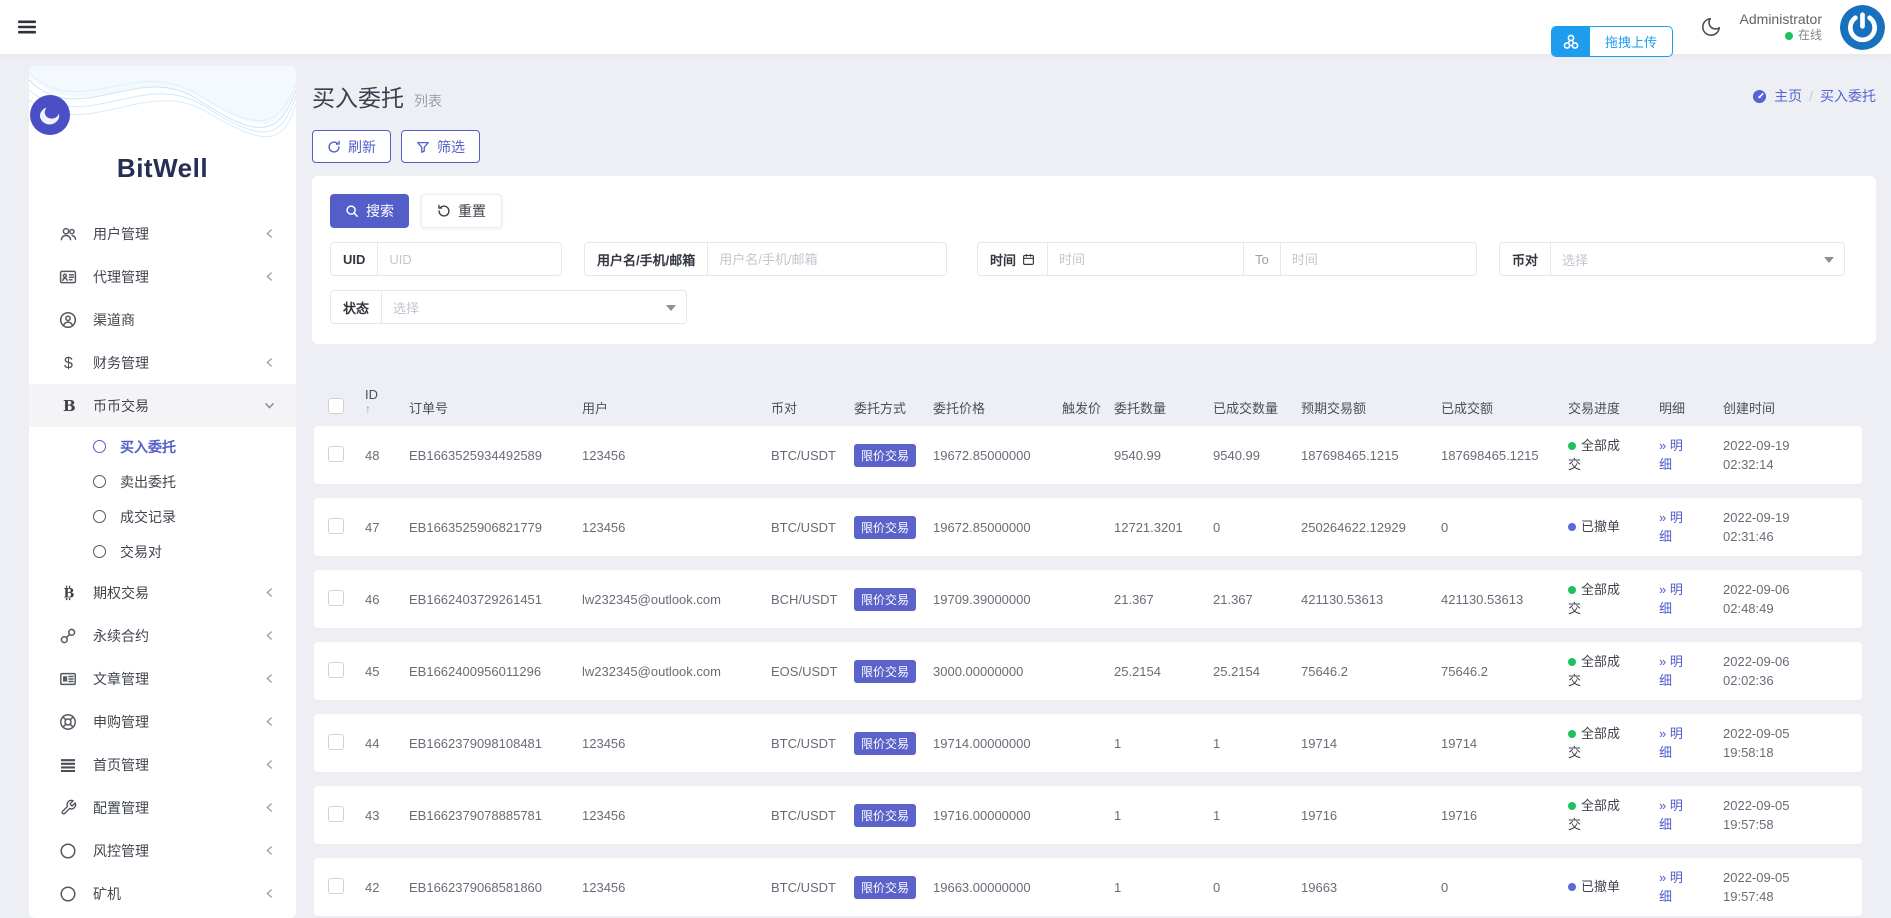 Image resolution: width=1891 pixels, height=918 pixels. Describe the element at coordinates (162, 893) in the screenshot. I see `sidebar-item: 矿机` at that location.